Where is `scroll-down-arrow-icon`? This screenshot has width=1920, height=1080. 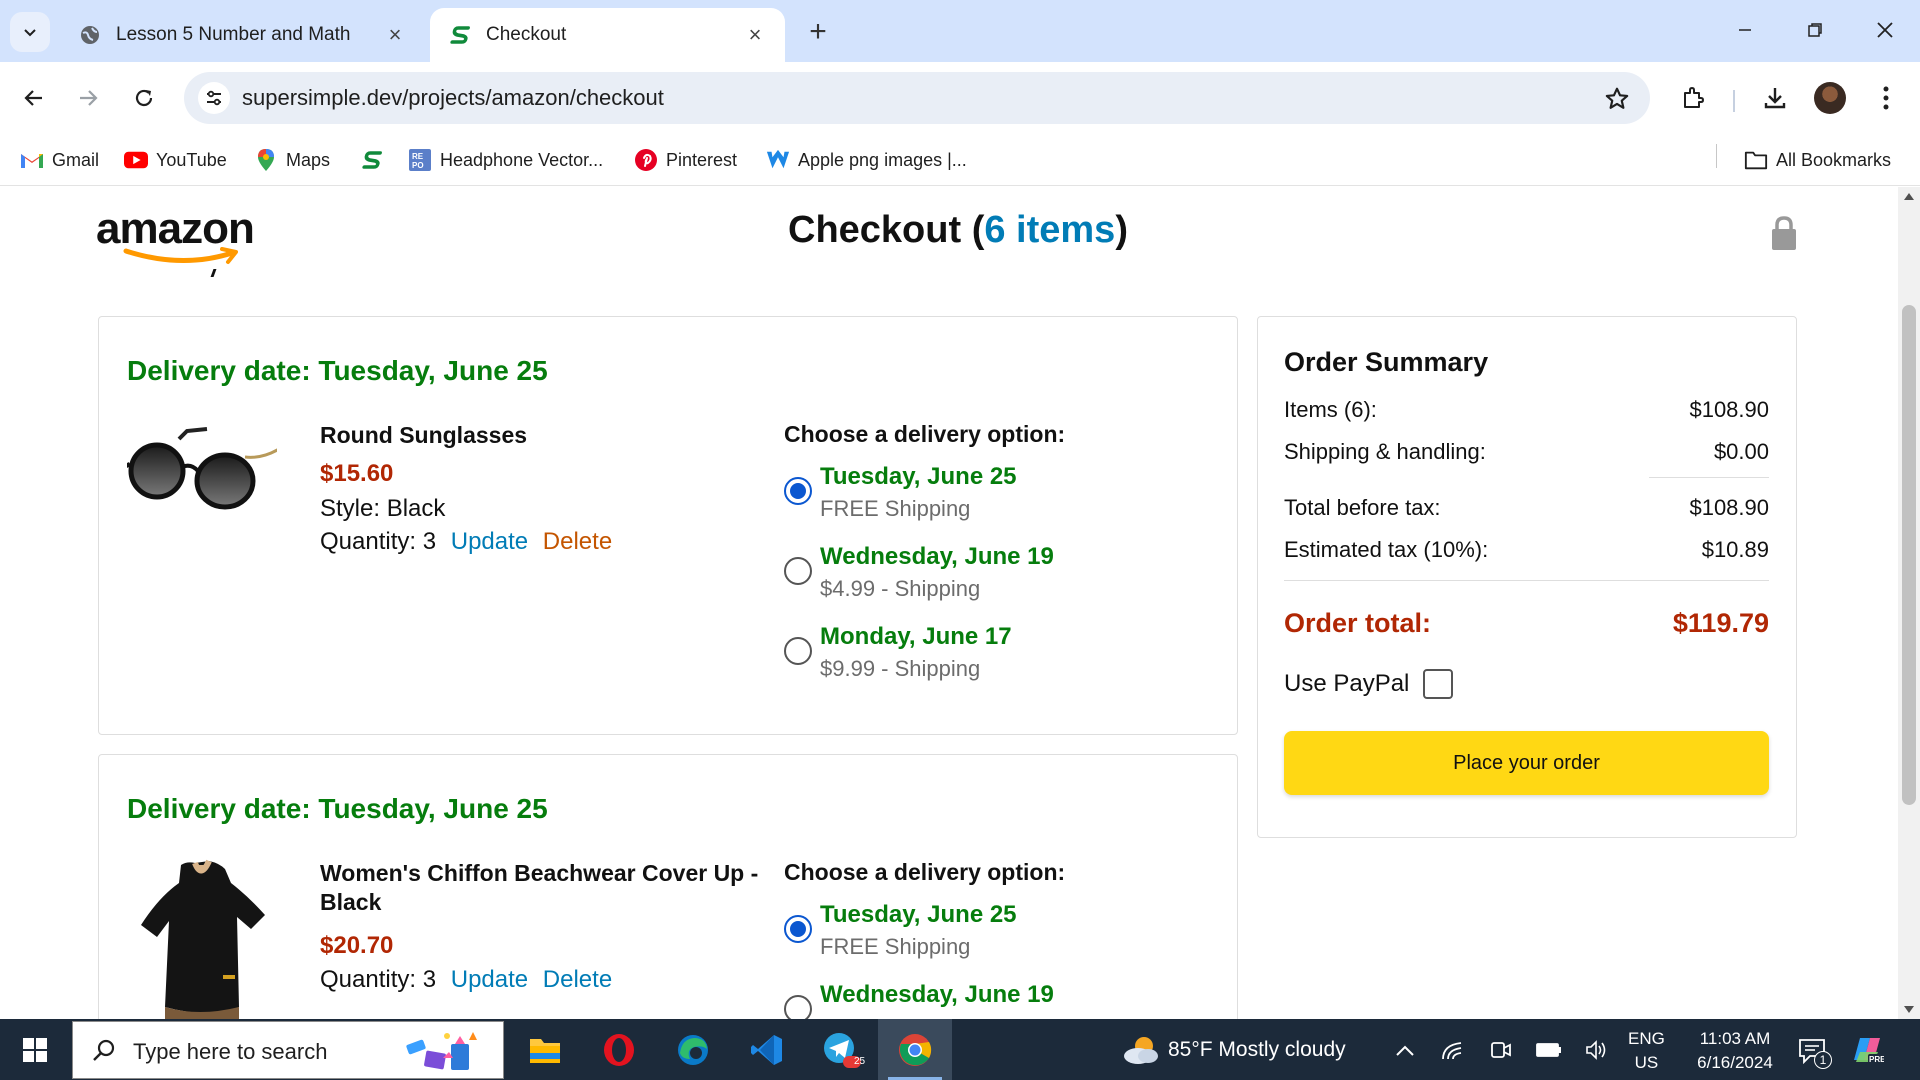
scroll-down-arrow-icon is located at coordinates (1909, 1009).